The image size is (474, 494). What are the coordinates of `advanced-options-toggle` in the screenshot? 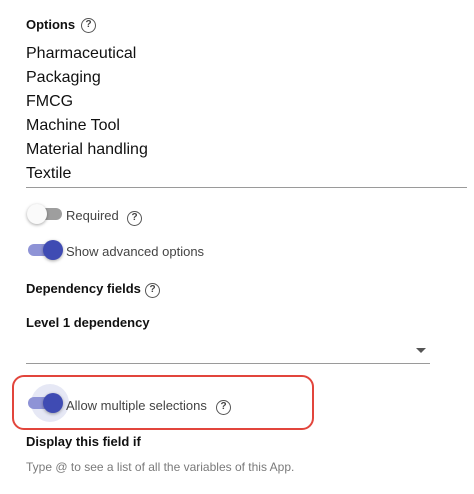 It's located at (46, 250).